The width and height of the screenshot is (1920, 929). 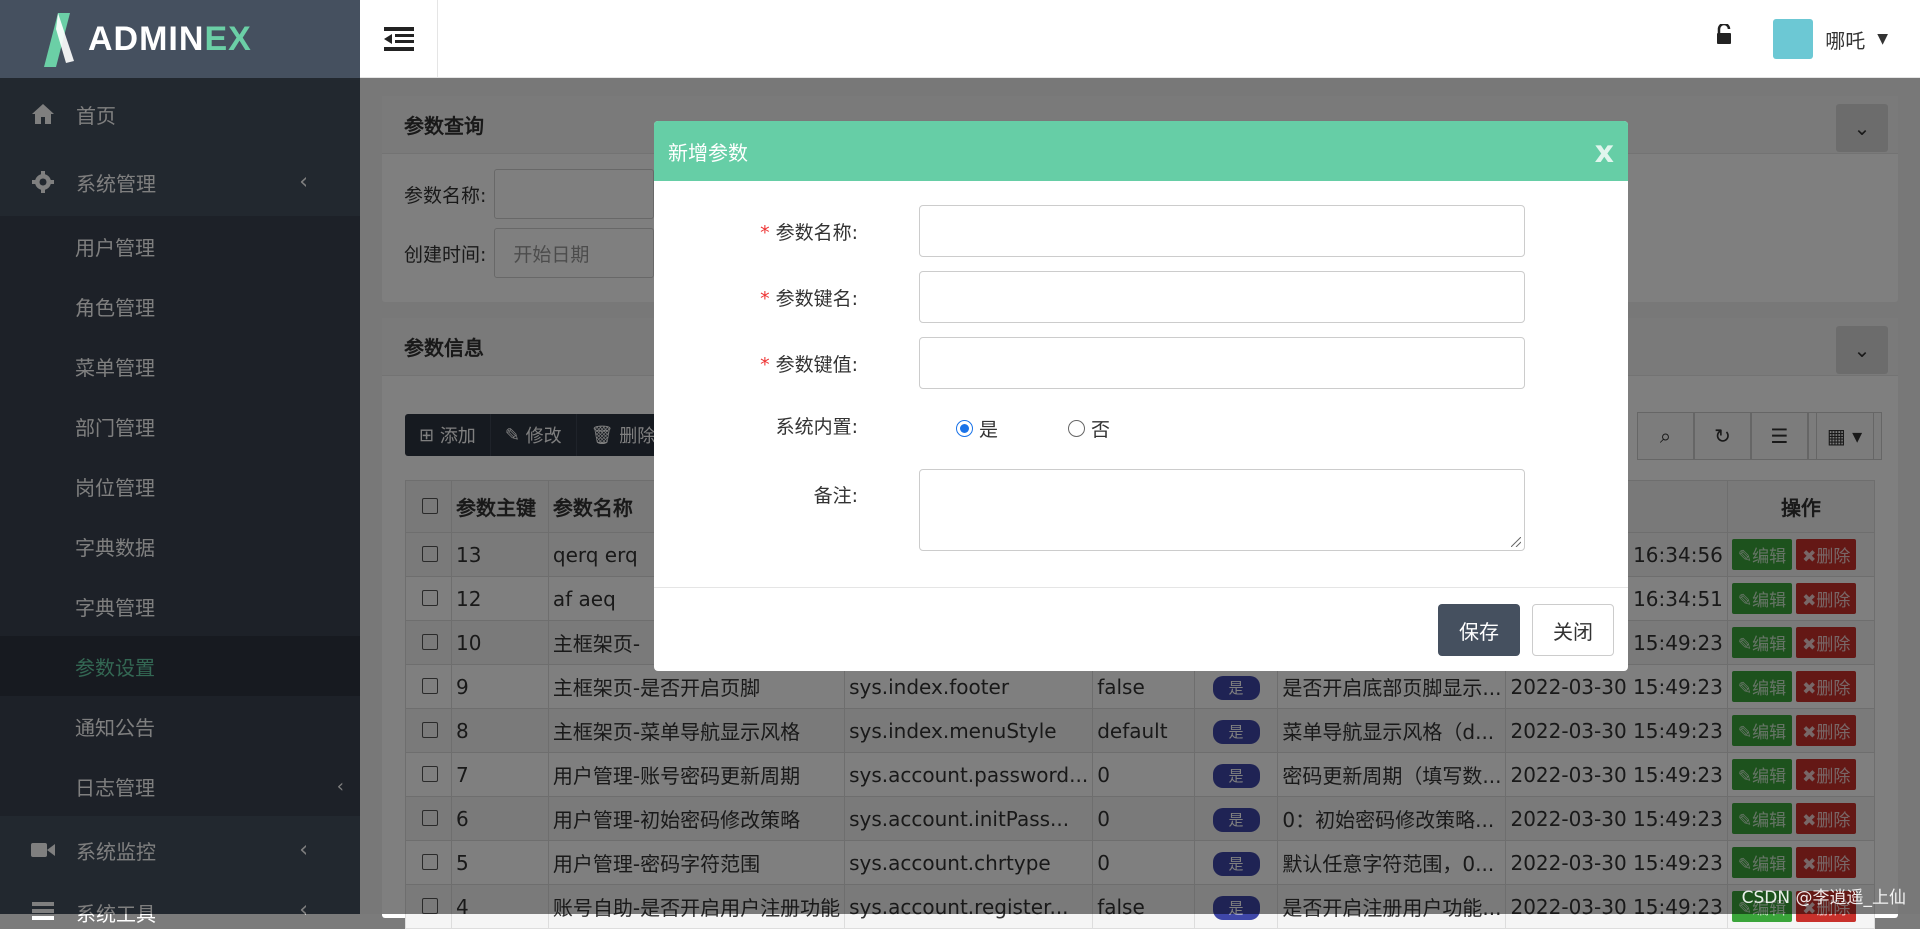 What do you see at coordinates (1076, 428) in the screenshot?
I see `radio-no-dot` at bounding box center [1076, 428].